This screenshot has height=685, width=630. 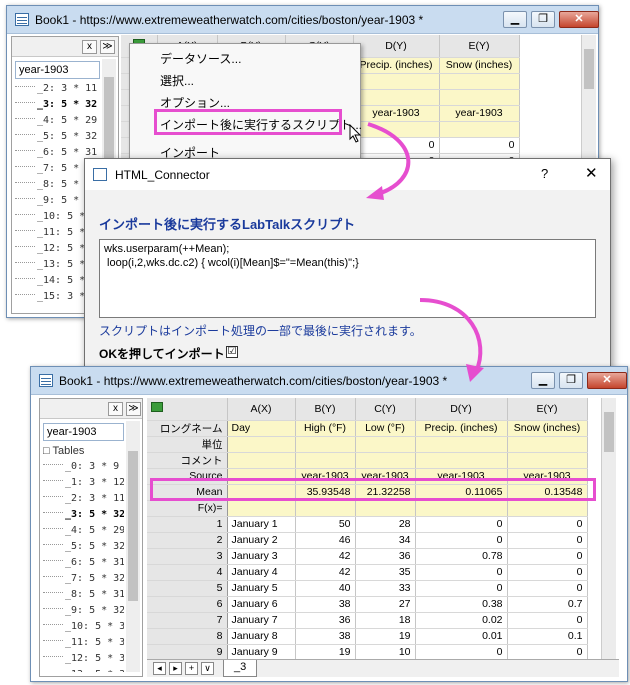 I want to click on column-header: A(X), so click(x=261, y=409).